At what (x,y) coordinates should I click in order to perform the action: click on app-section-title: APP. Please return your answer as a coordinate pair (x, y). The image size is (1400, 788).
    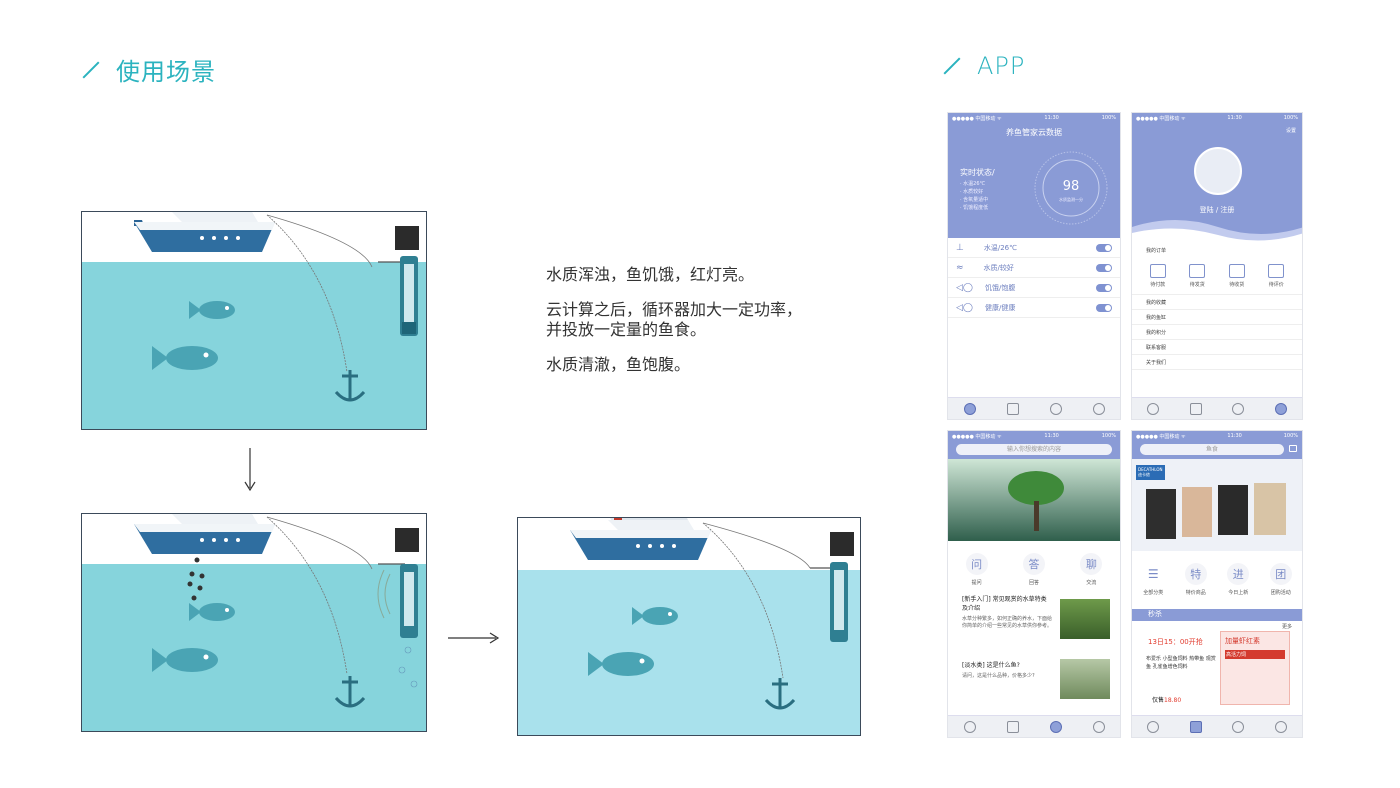
    Looking at the image, I should click on (983, 66).